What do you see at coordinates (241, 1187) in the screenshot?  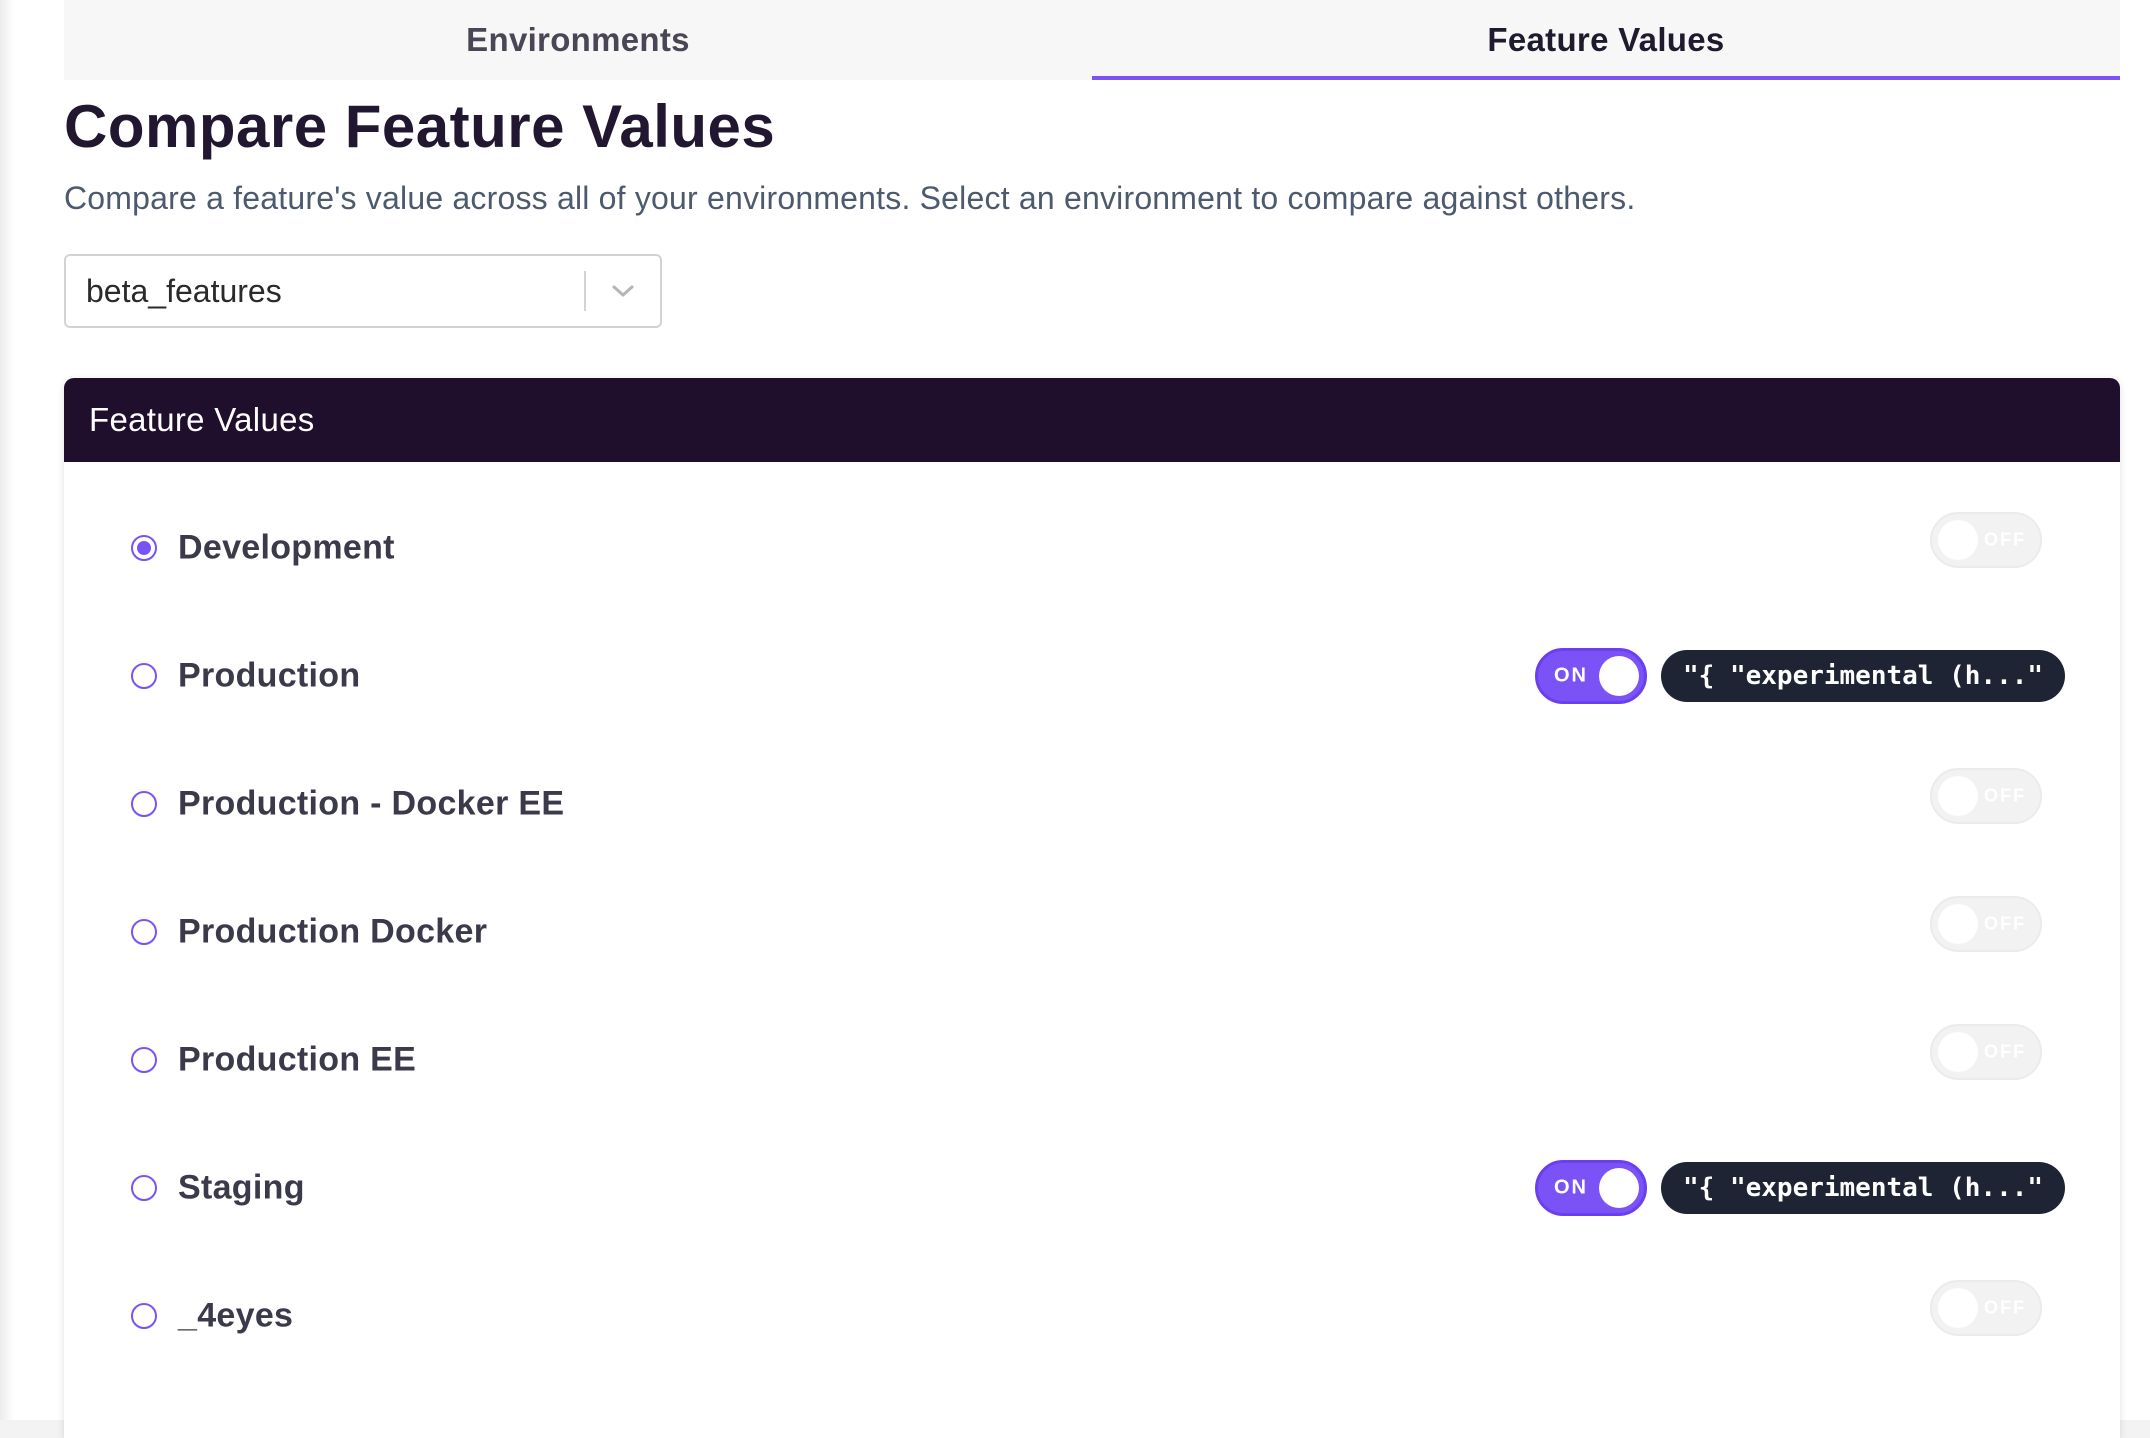 I see `environment-name: Staging` at bounding box center [241, 1187].